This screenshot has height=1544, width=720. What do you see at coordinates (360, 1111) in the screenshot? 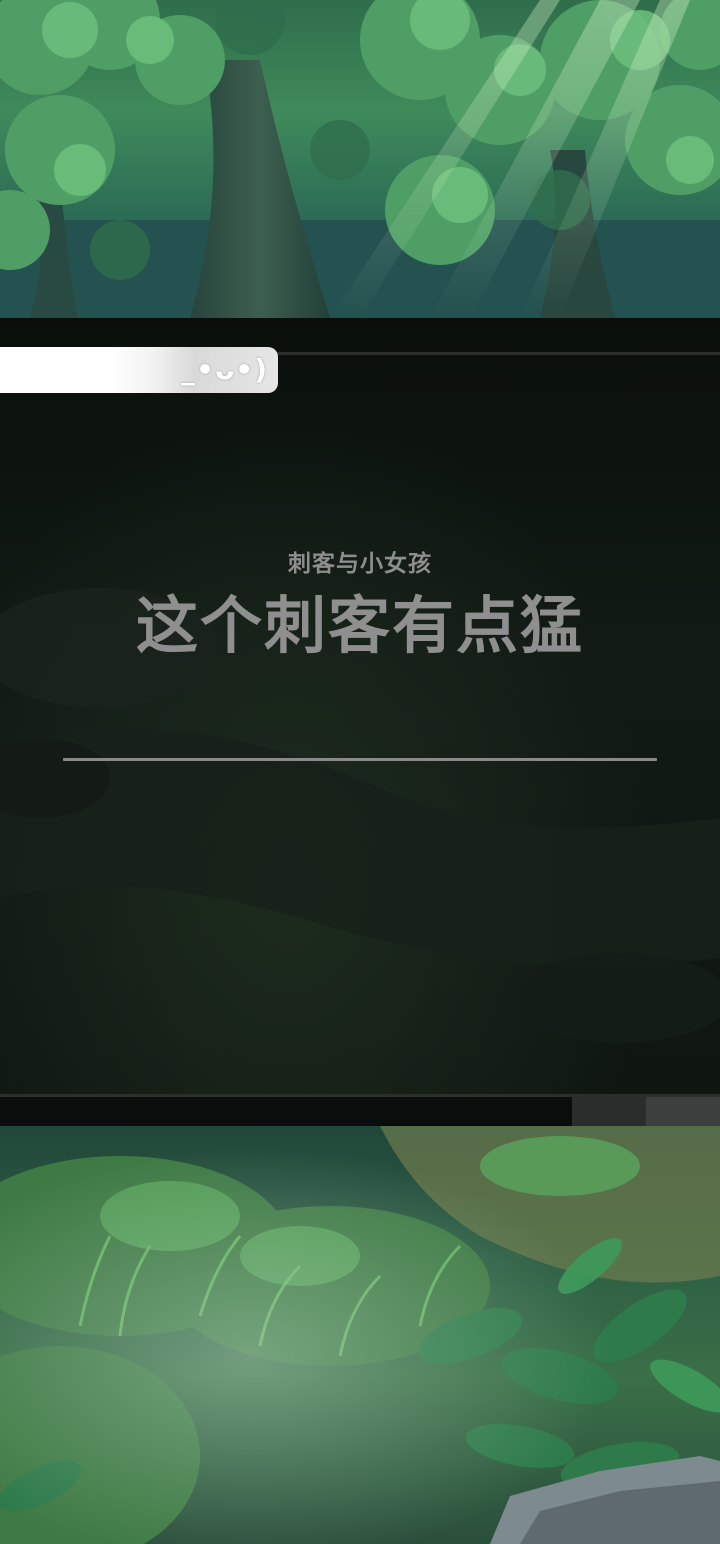
I see `band-bottom-strip` at bounding box center [360, 1111].